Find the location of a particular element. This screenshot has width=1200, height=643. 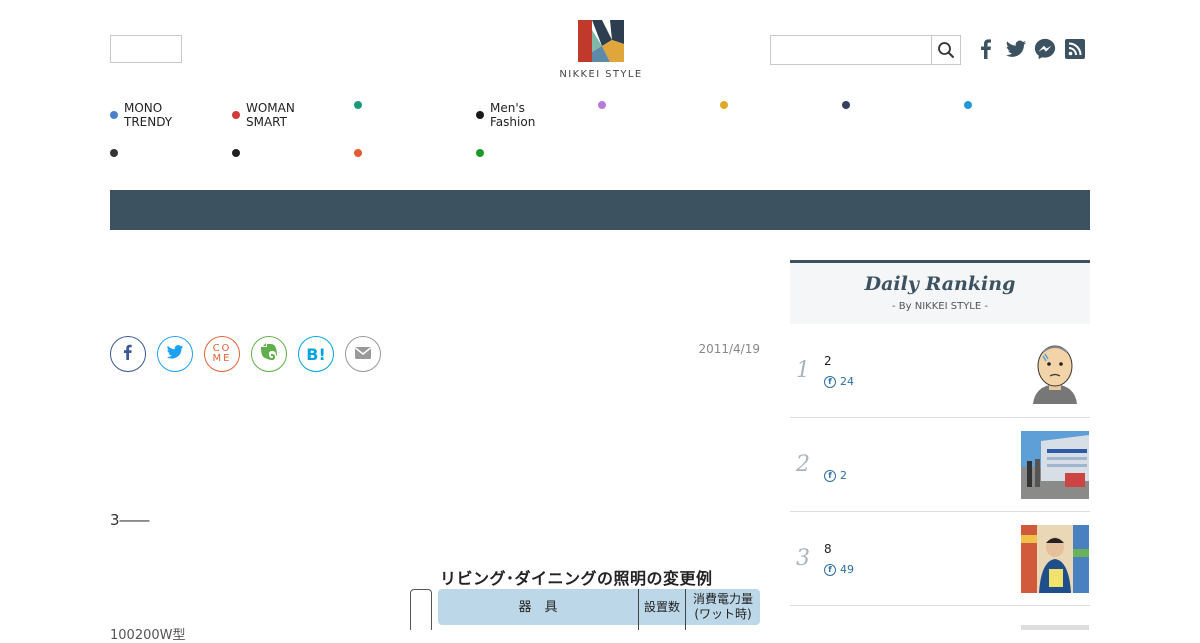

nav-item: WOMAN SMART is located at coordinates (263, 115).